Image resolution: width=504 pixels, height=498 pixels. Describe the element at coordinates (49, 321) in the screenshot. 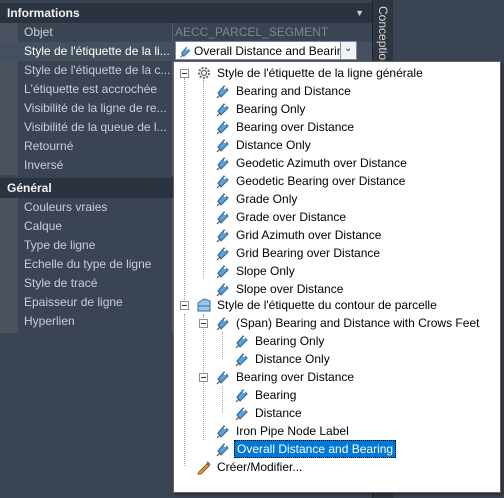

I see `property-label: Hyperlien` at that location.